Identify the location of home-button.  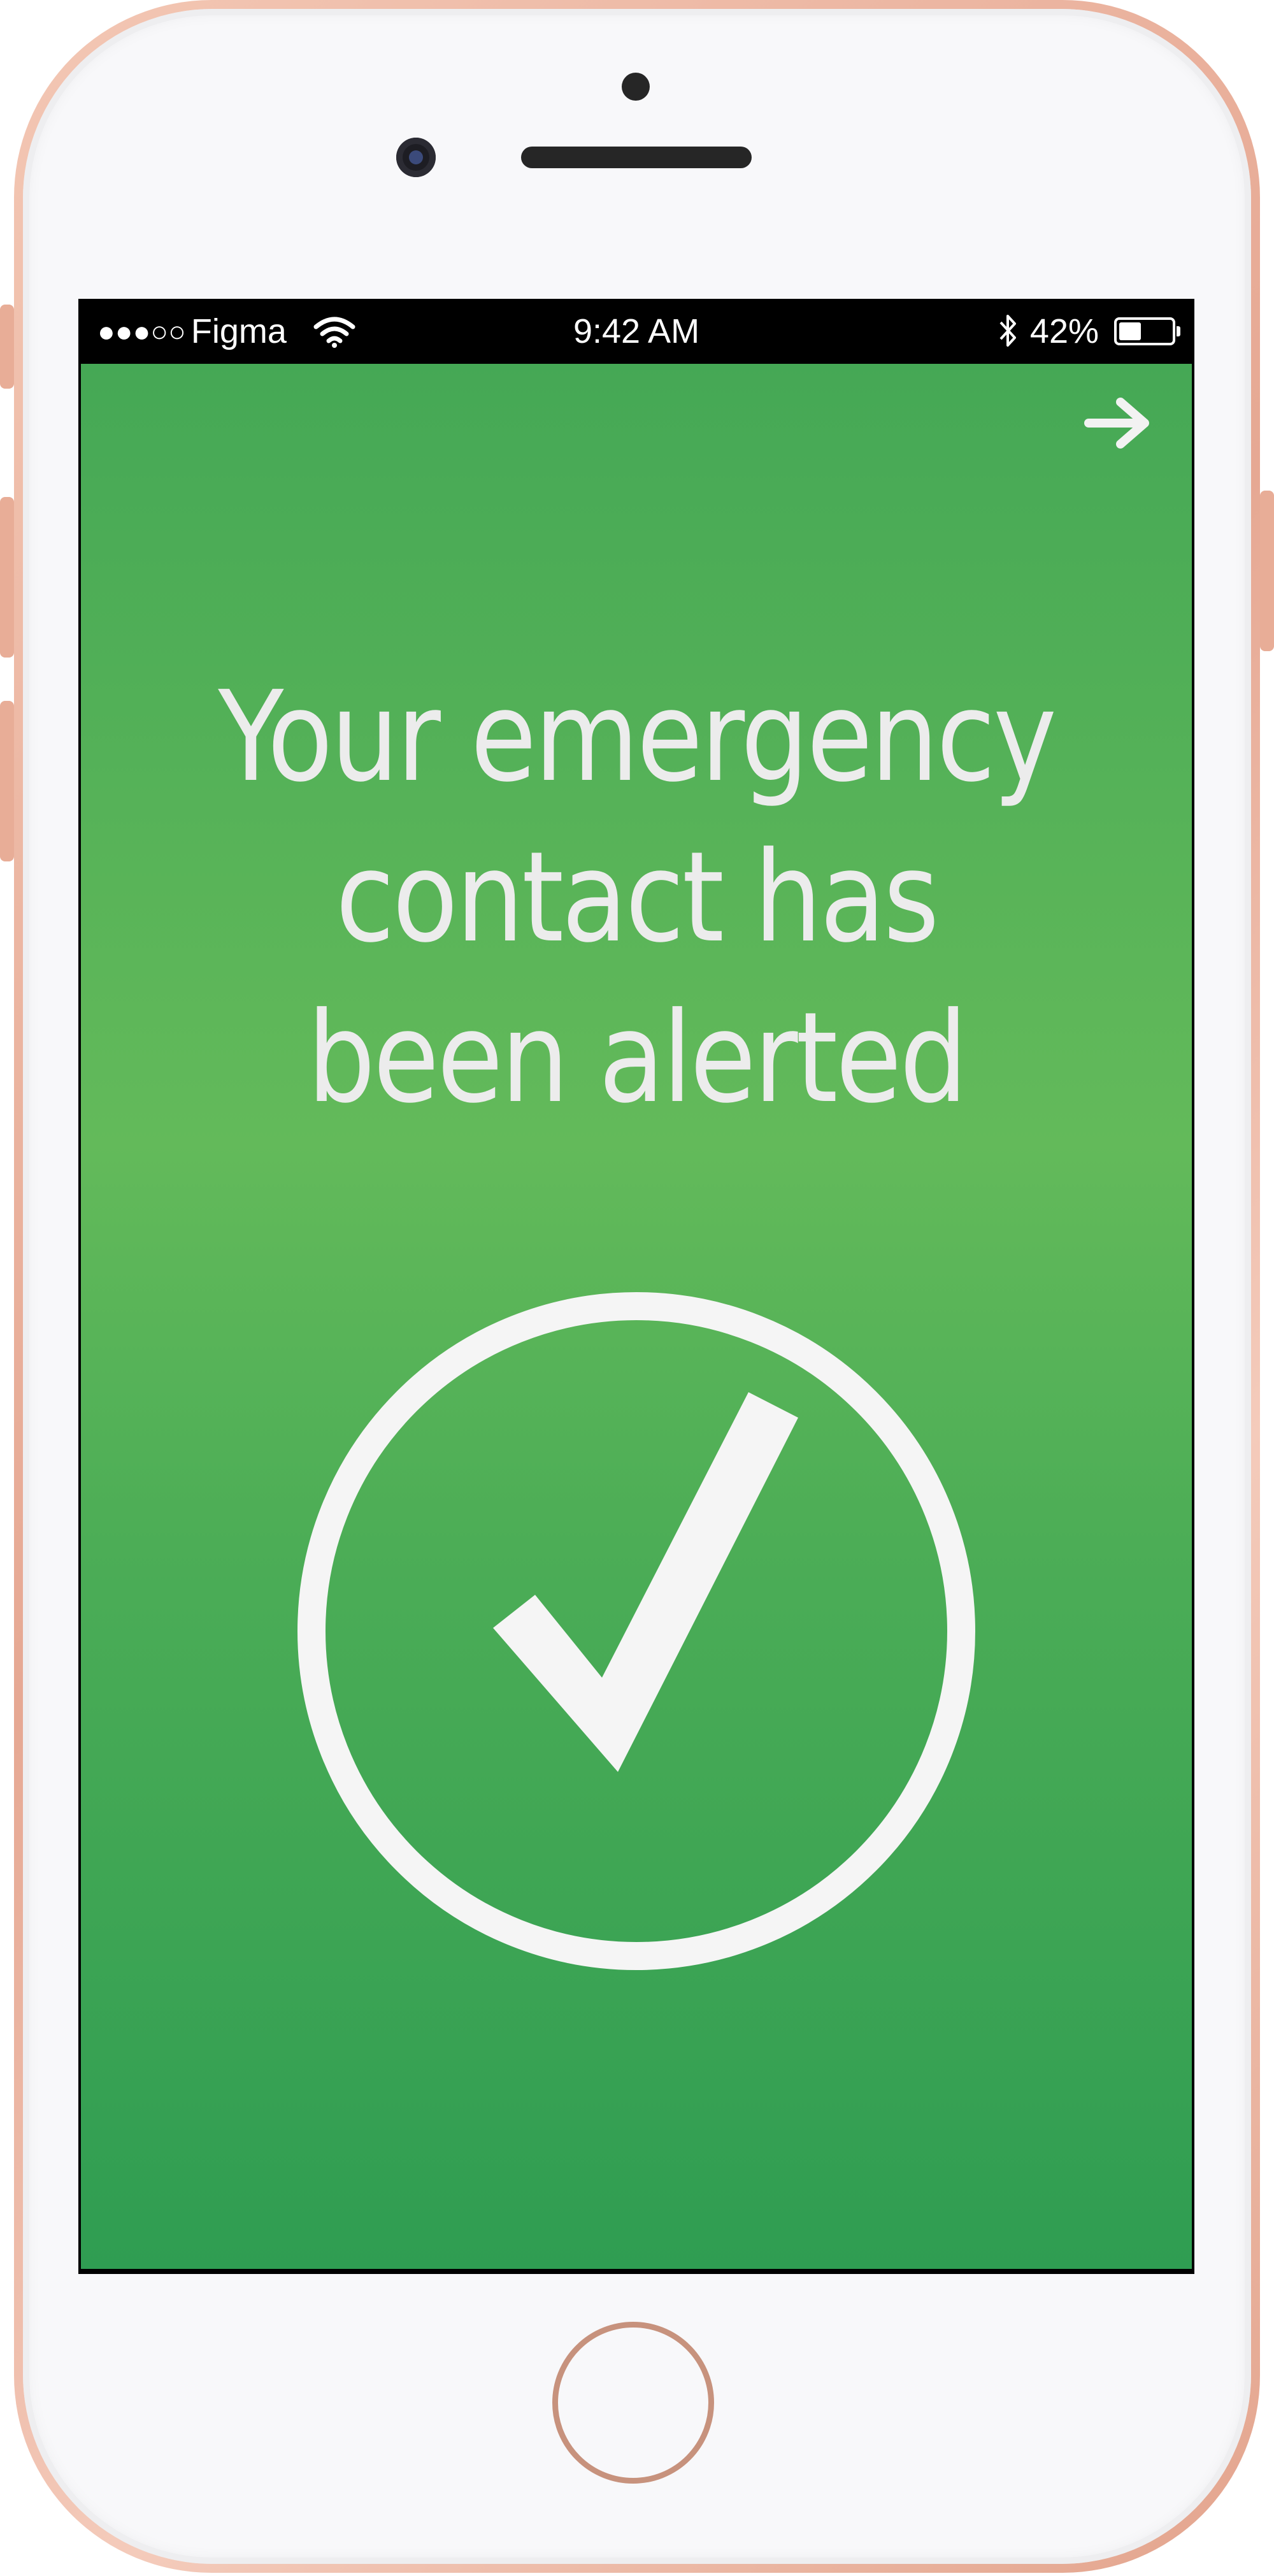
(633, 2403).